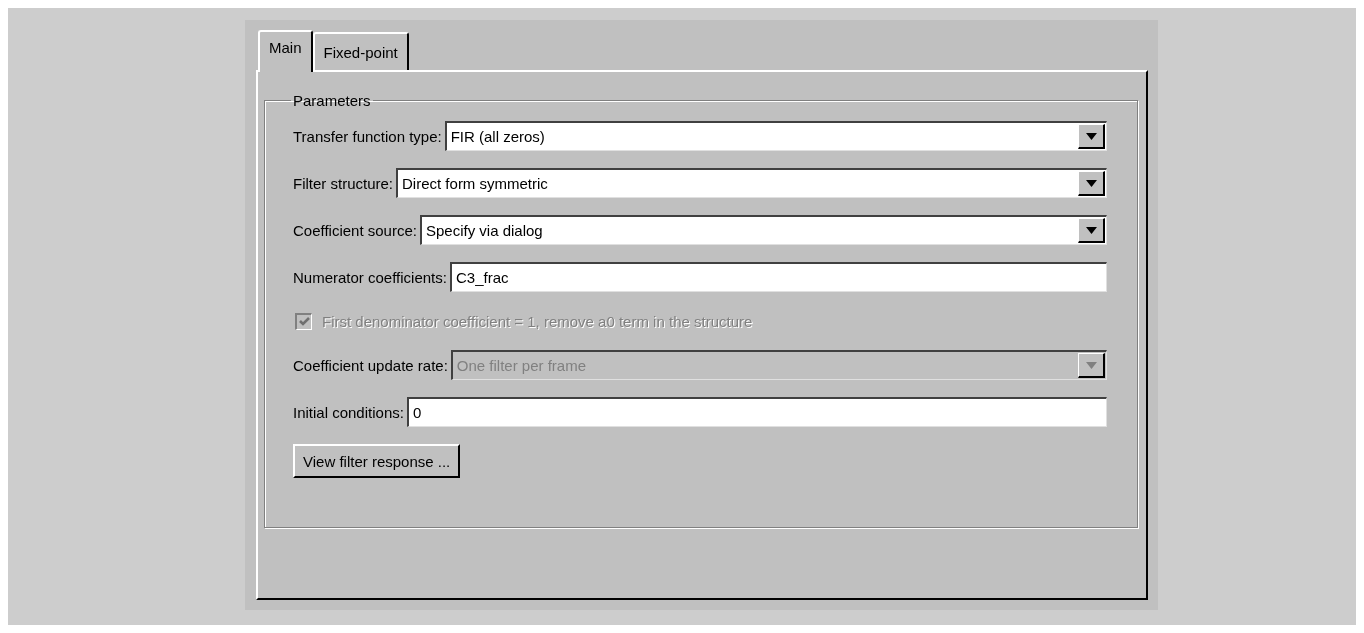 The image size is (1364, 633). I want to click on tab: Fixed-point, so click(360, 51).